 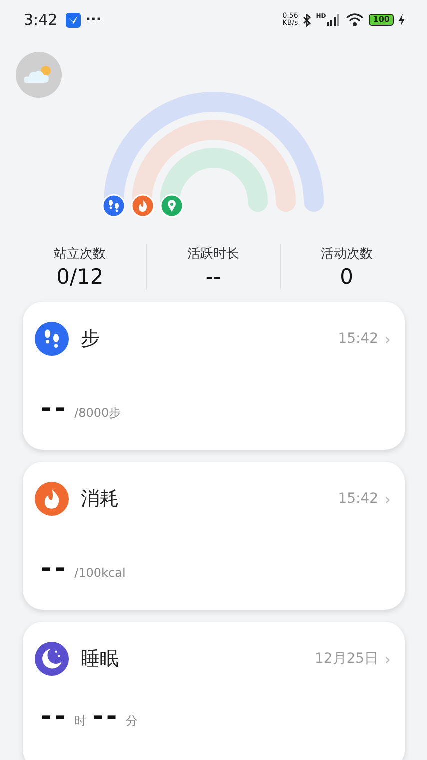 What do you see at coordinates (346, 254) in the screenshot?
I see `stat-label: 活动次数` at bounding box center [346, 254].